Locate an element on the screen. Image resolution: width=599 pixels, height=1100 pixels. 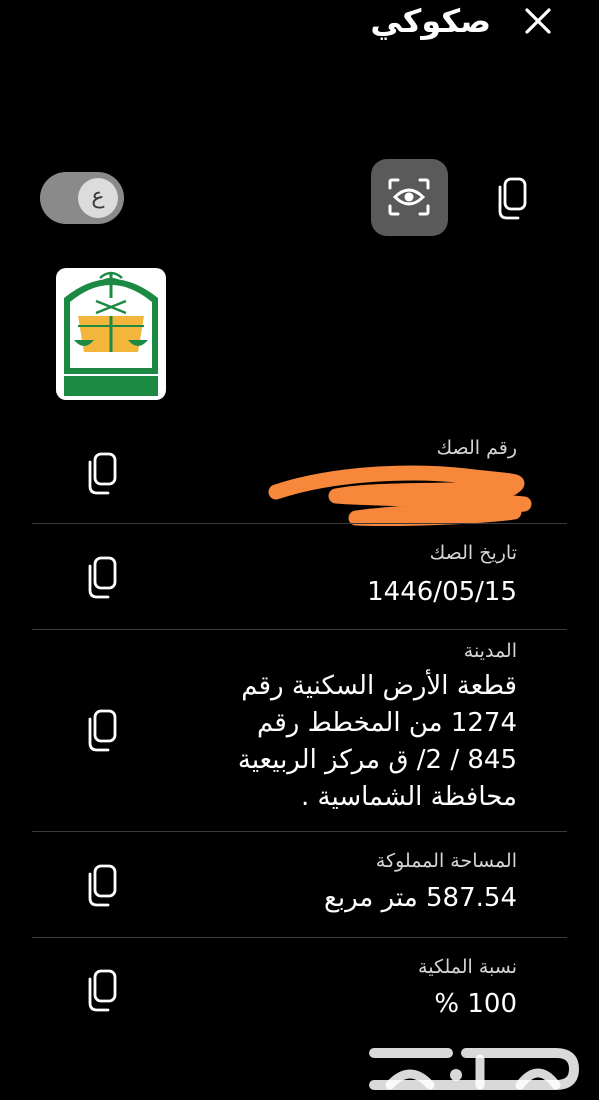
page-title: صكوكي is located at coordinates (430, 21).